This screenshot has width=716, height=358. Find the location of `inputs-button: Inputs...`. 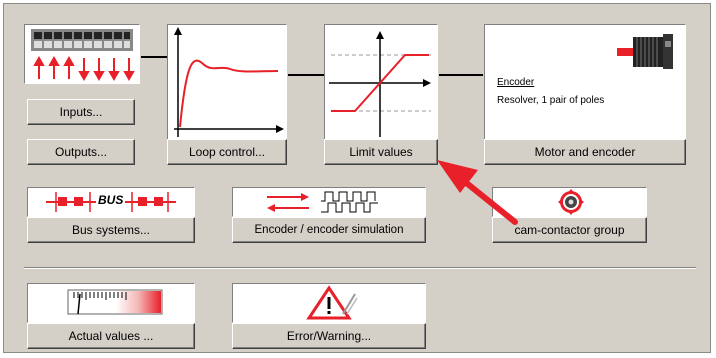

inputs-button: Inputs... is located at coordinates (81, 112).